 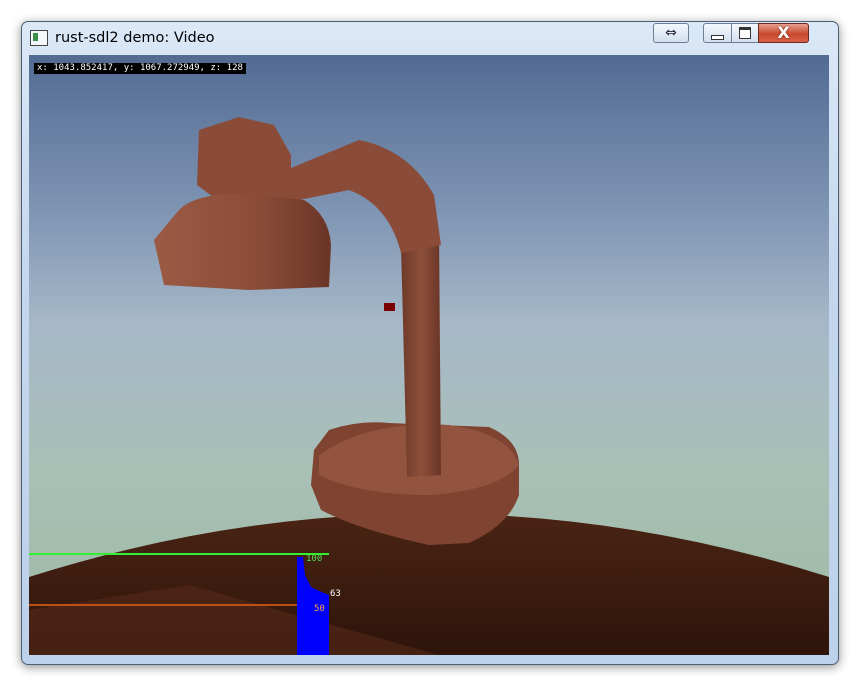 I want to click on close-button: X, so click(x=783, y=33).